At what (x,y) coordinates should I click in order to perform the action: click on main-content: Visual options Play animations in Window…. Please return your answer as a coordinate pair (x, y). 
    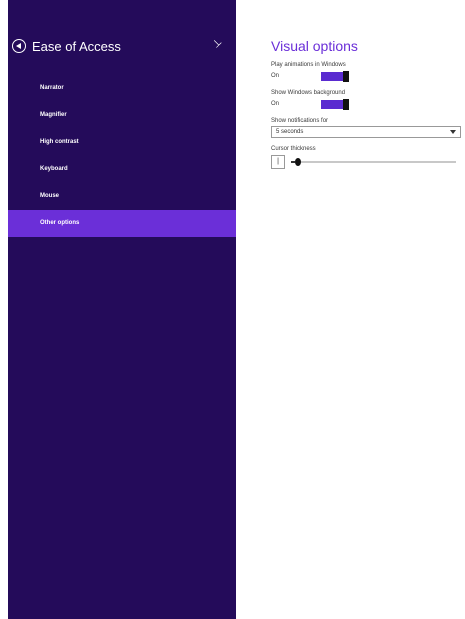
    Looking at the image, I should click on (366, 108).